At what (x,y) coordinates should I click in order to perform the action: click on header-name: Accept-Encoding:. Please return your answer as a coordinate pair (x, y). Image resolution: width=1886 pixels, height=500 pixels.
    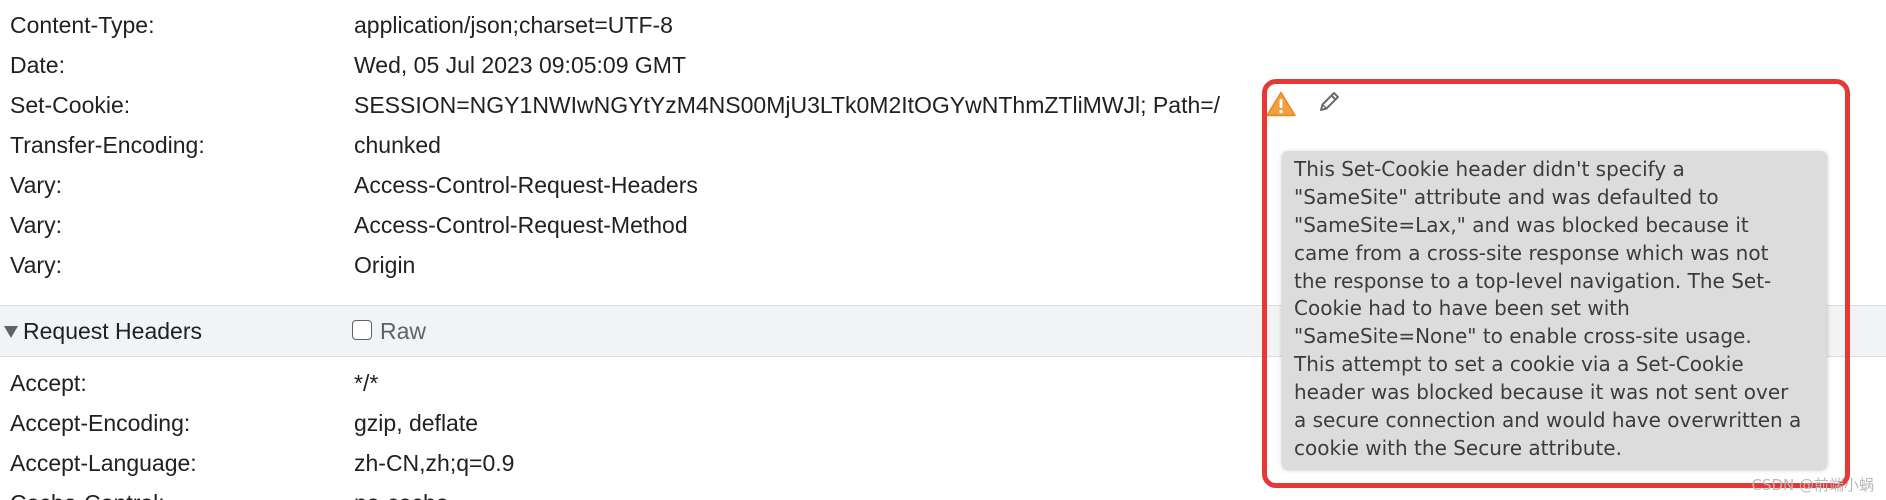
    Looking at the image, I should click on (100, 423).